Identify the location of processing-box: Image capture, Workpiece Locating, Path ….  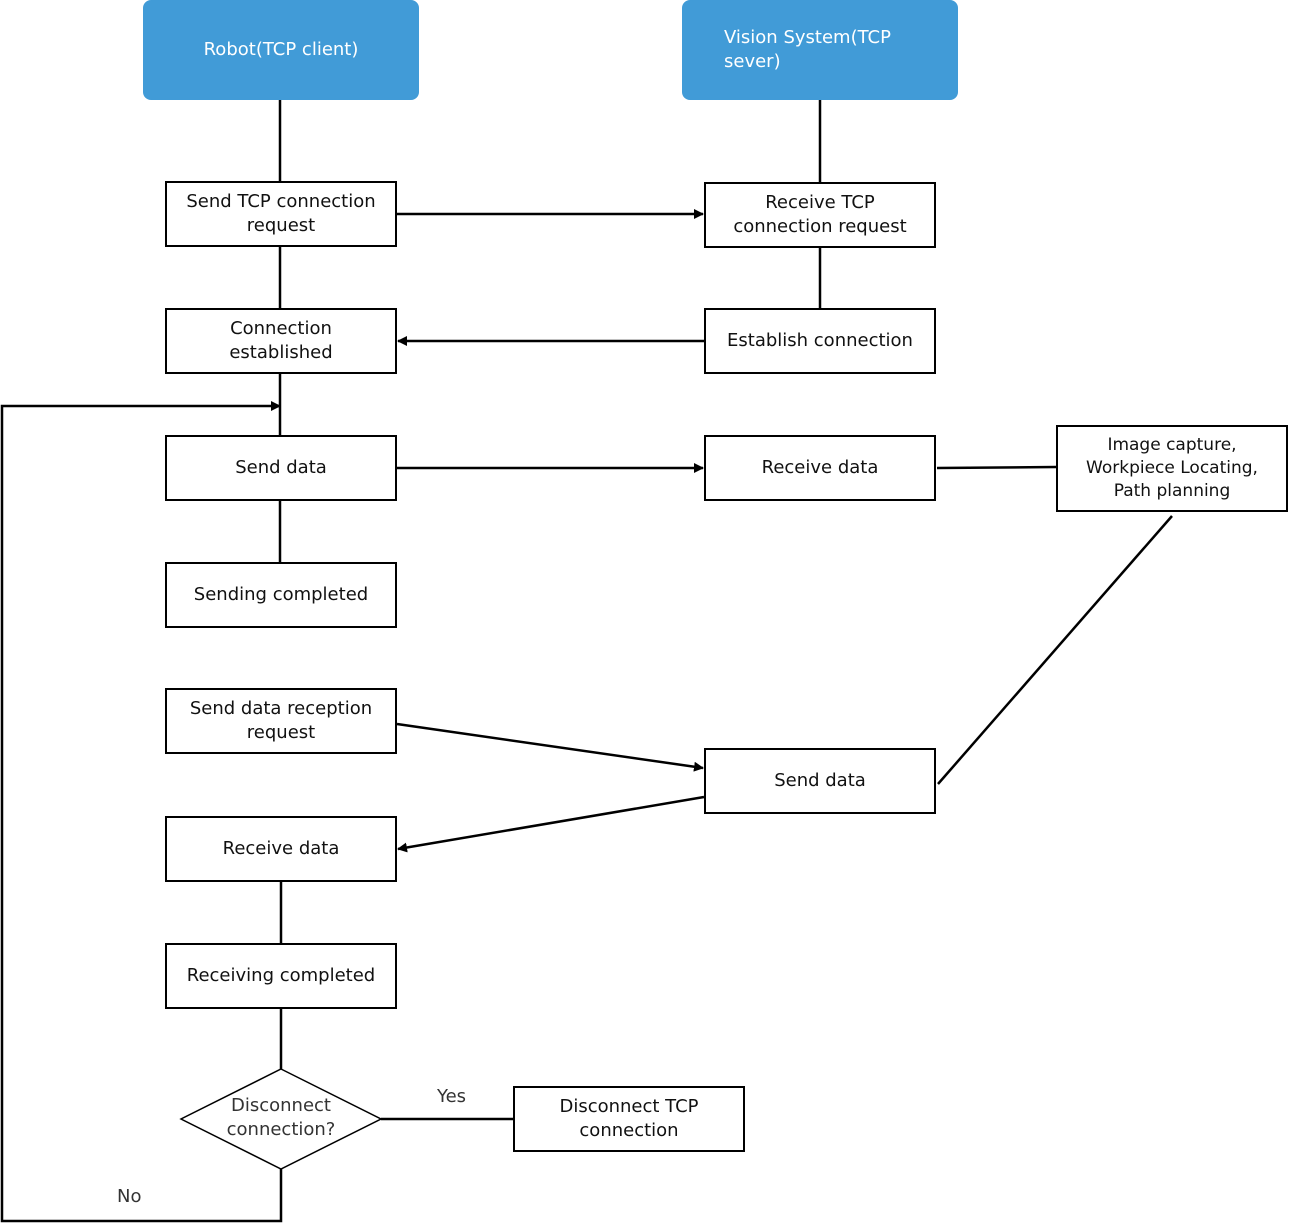
(1172, 468).